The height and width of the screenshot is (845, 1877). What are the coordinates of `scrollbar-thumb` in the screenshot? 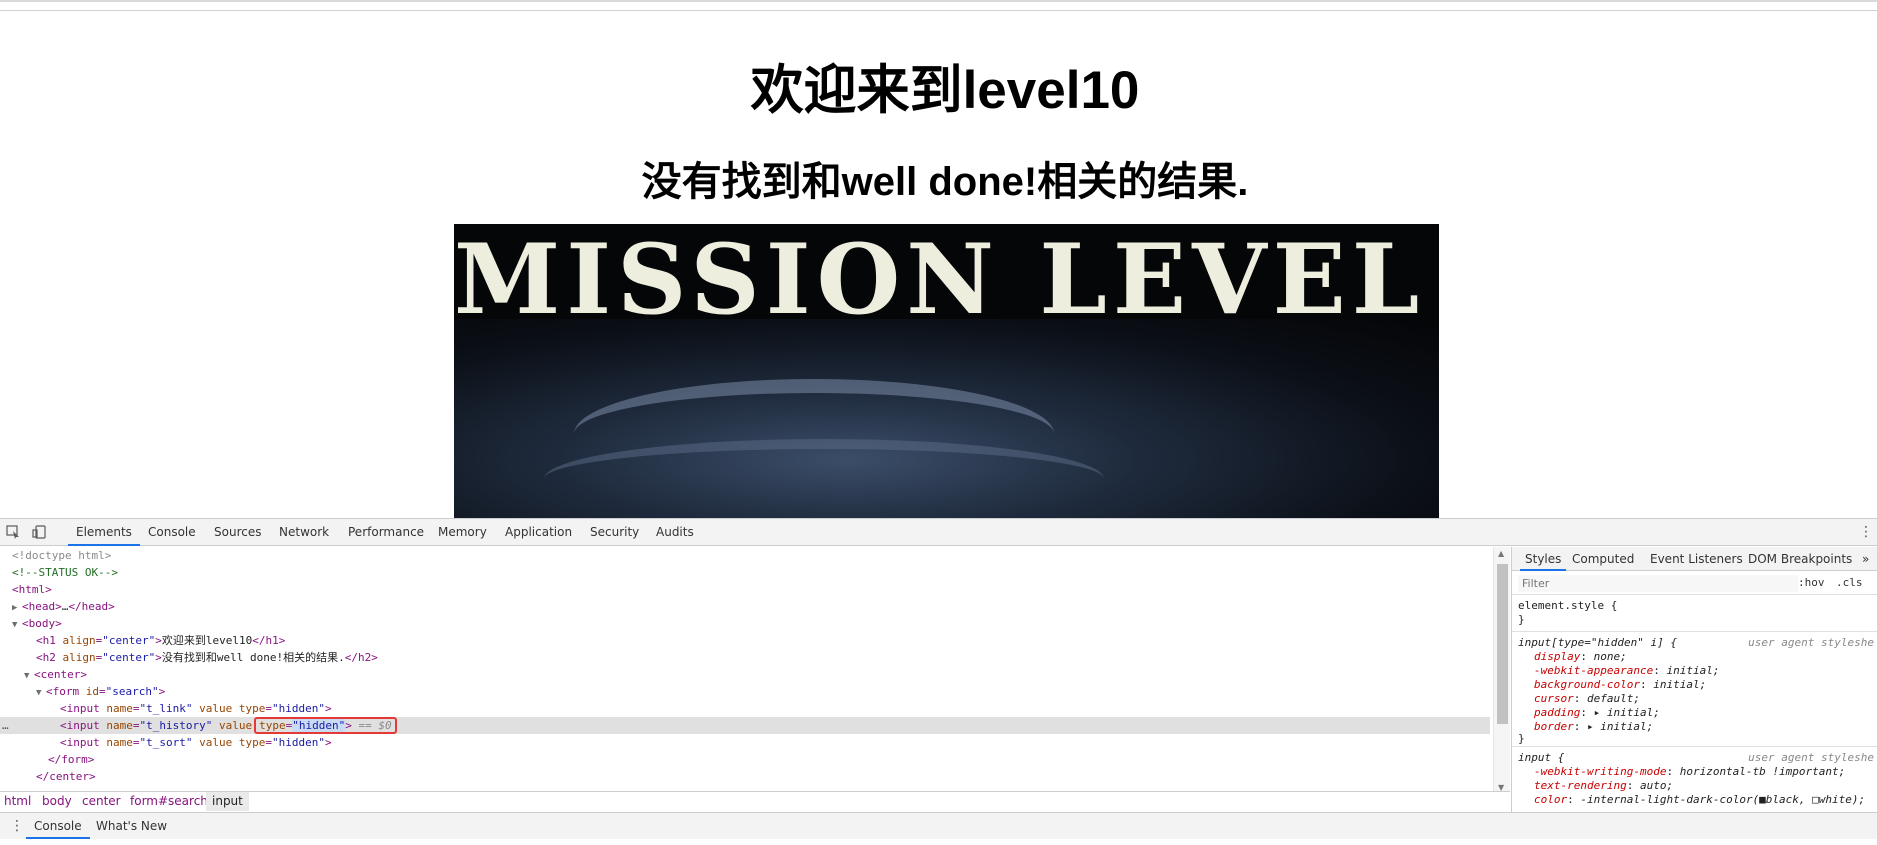 It's located at (1502, 644).